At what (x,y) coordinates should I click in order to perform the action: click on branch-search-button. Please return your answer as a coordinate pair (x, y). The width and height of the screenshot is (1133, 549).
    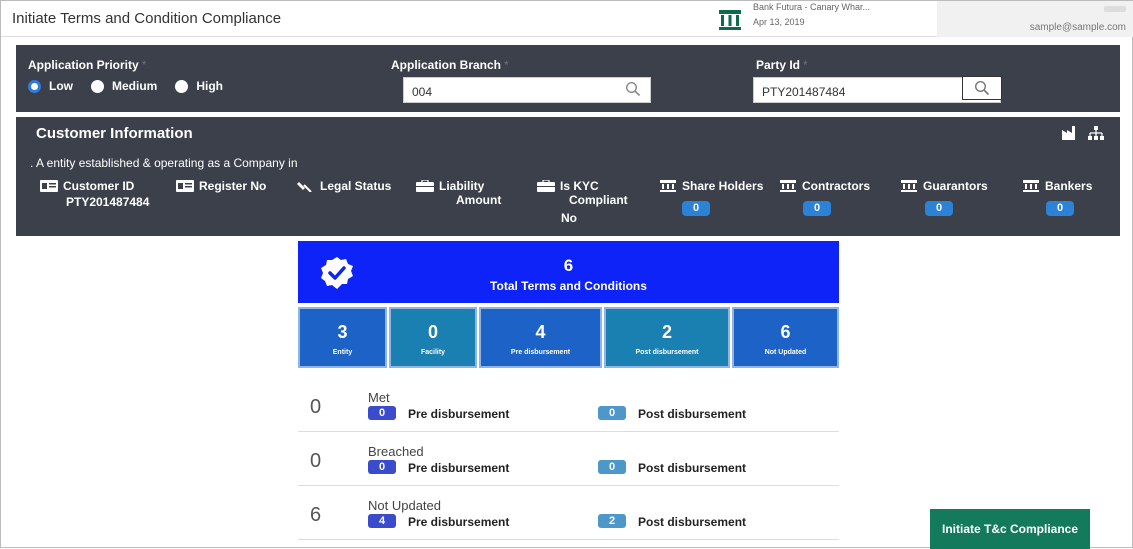
    Looking at the image, I should click on (633, 89).